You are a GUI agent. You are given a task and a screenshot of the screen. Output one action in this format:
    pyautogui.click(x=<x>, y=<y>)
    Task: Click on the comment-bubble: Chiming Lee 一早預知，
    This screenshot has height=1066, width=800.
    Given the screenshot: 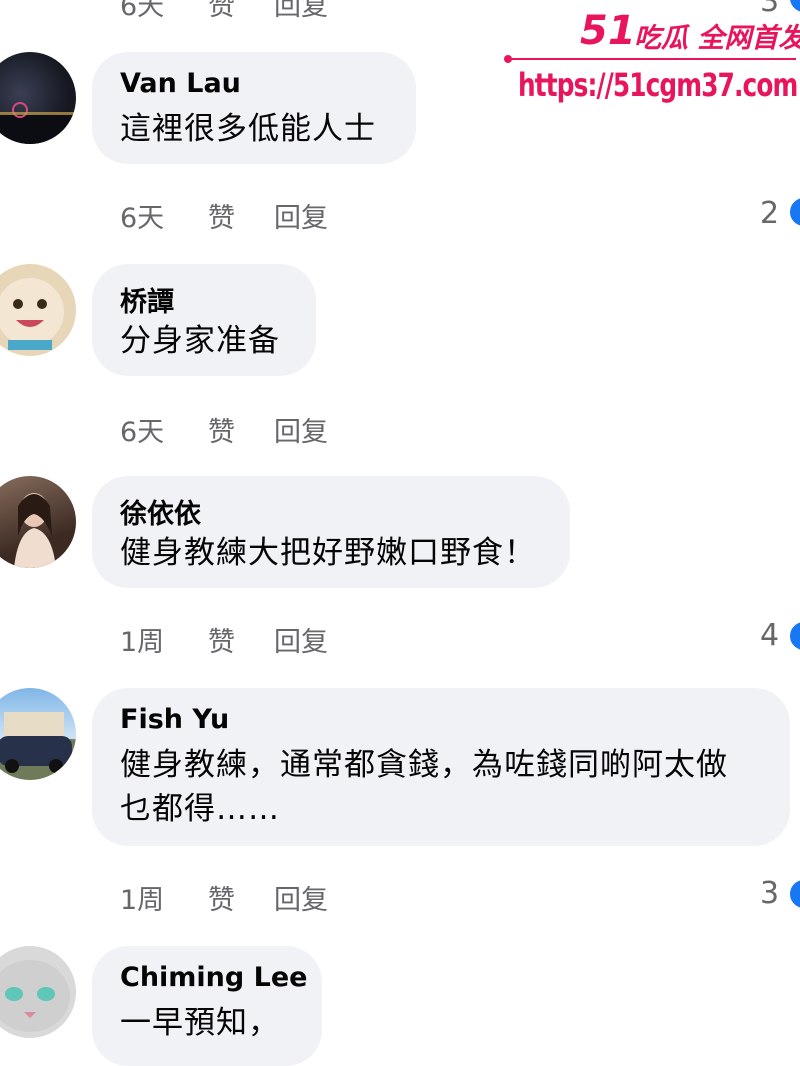 What is the action you would take?
    pyautogui.click(x=207, y=1006)
    